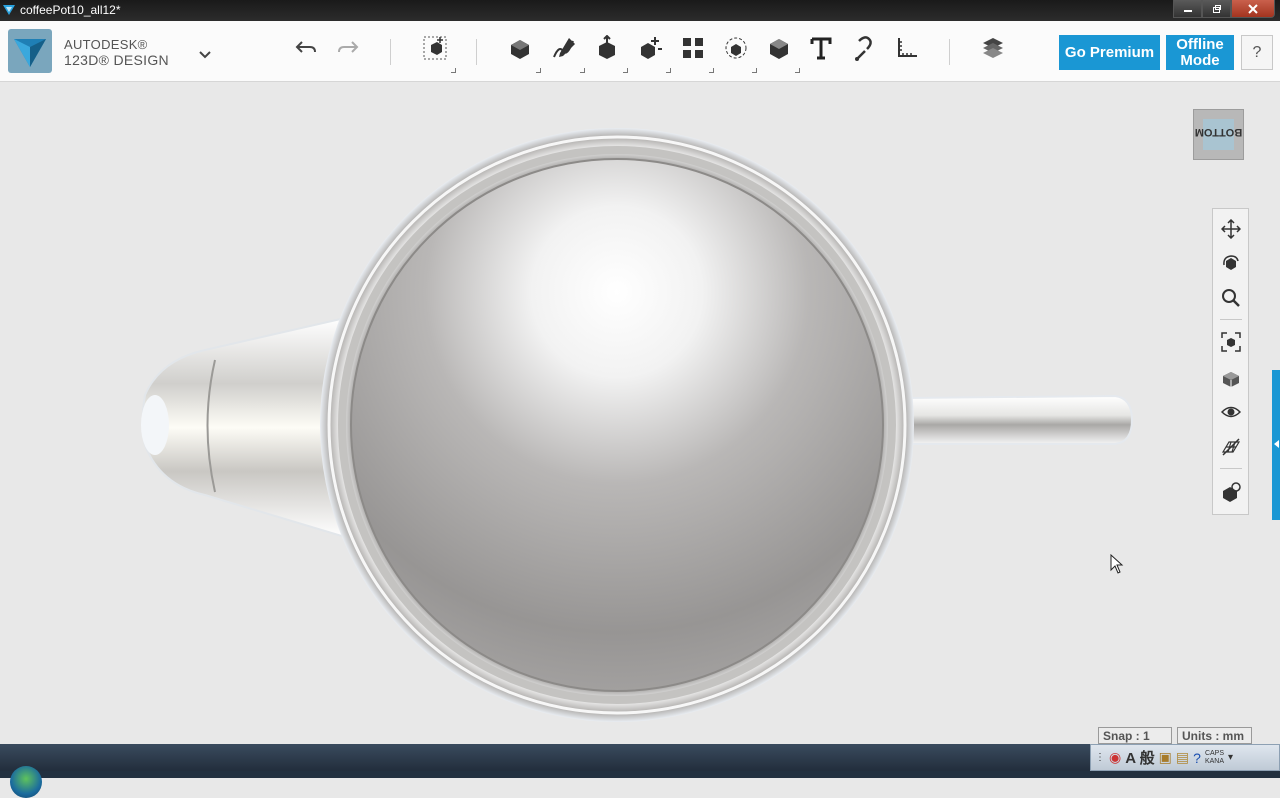  Describe the element at coordinates (607, 47) in the screenshot. I see `modify-icon` at that location.